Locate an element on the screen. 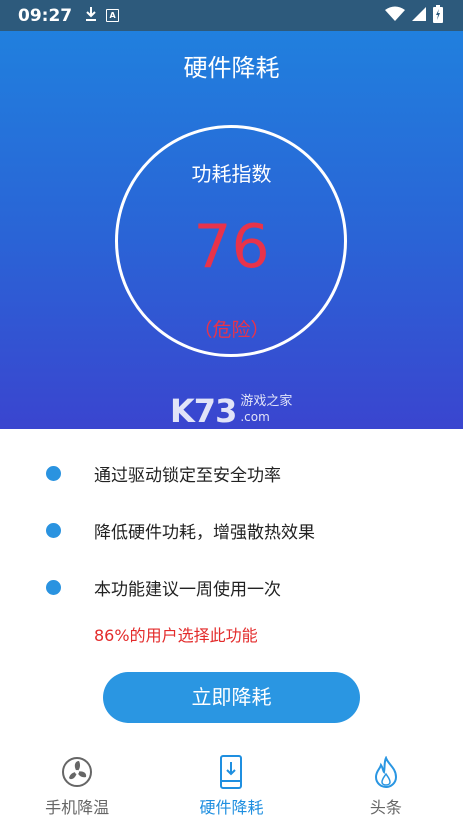 Image resolution: width=463 pixels, height=824 pixels. feature-text: 降低硬件功耗，增强散热效果 is located at coordinates (204, 532).